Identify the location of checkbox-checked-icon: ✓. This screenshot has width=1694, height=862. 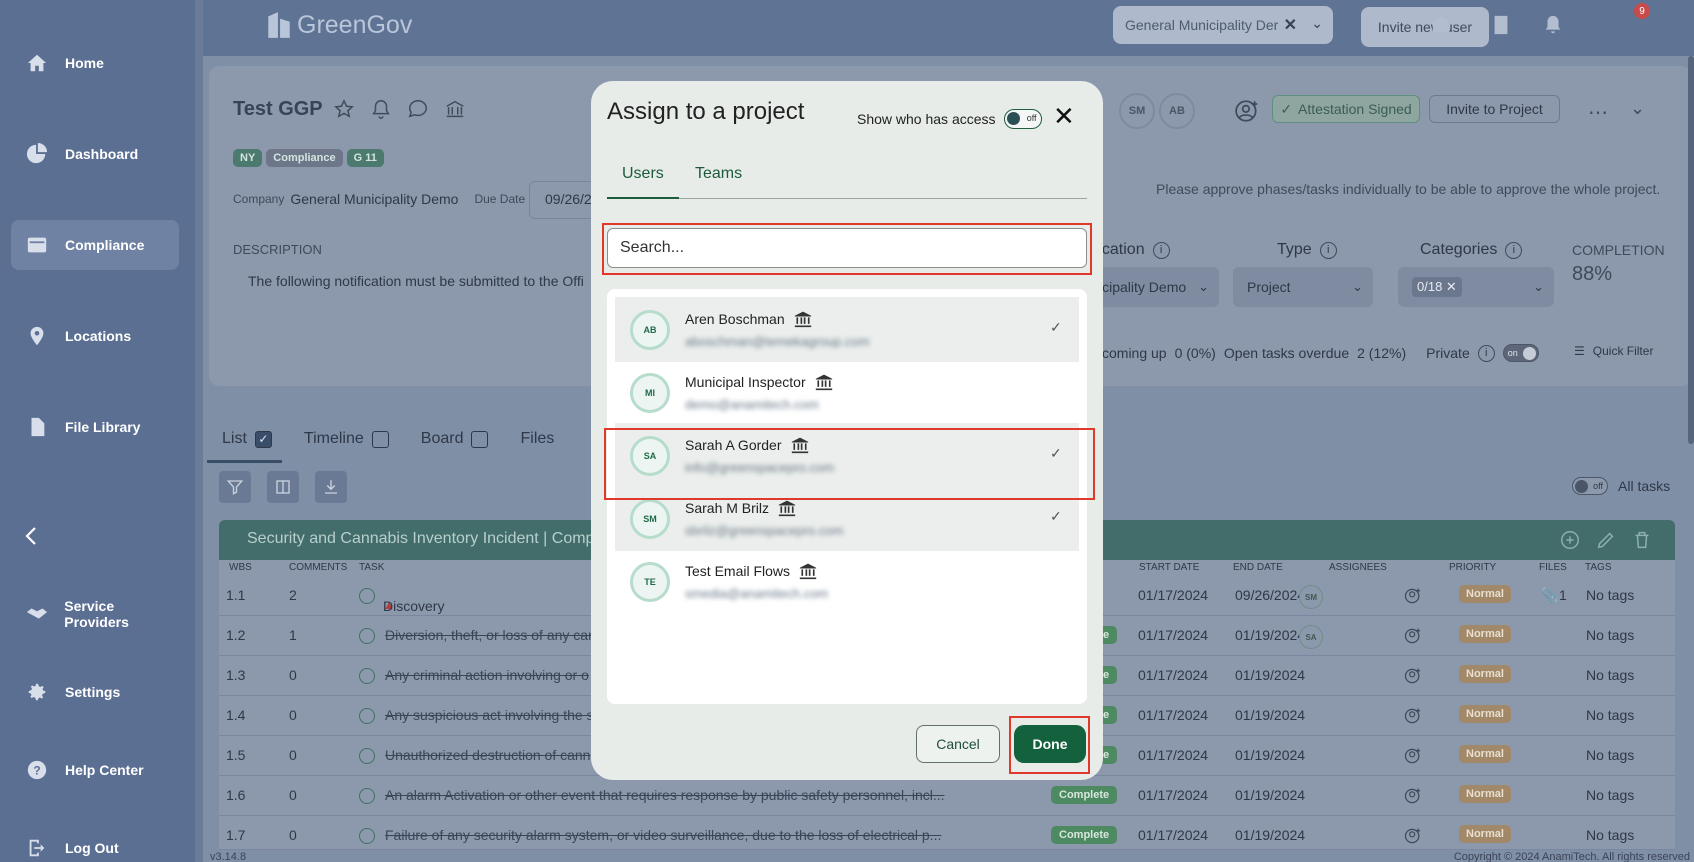
(263, 439).